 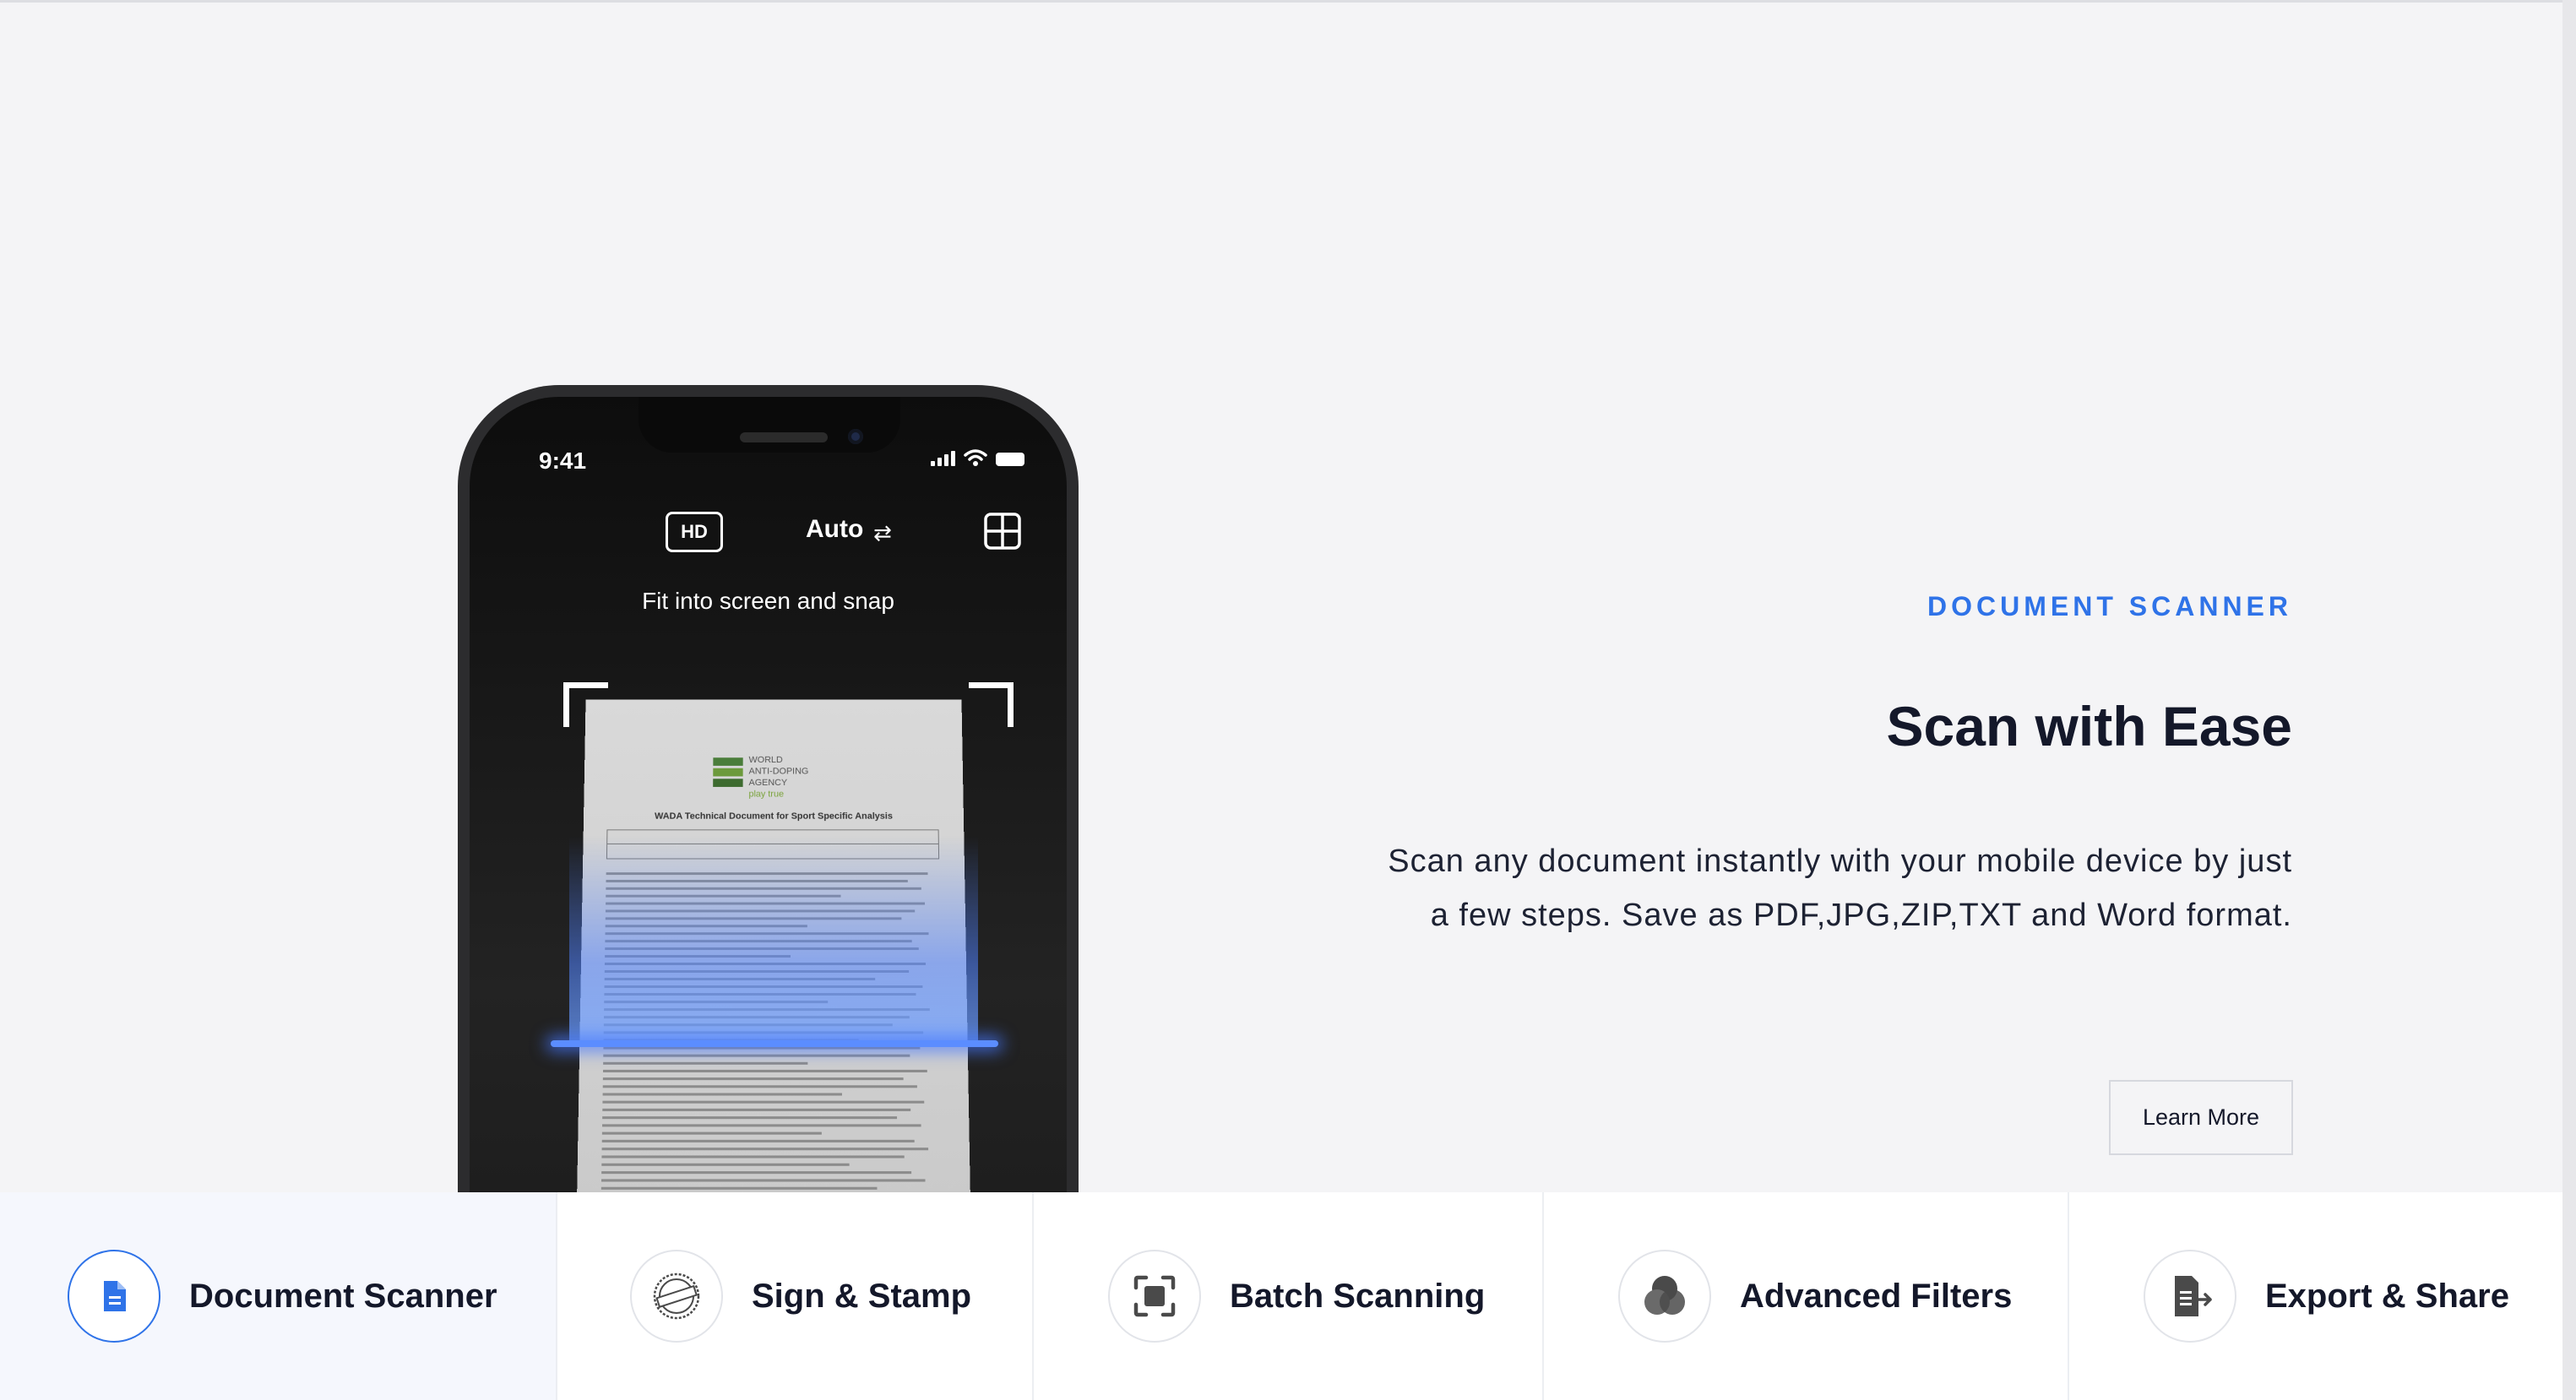 I want to click on document-icon, so click(x=114, y=1297).